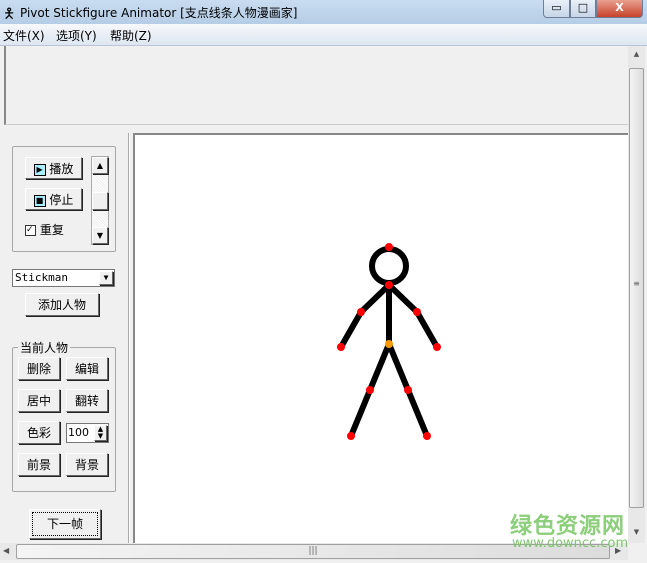  What do you see at coordinates (30, 230) in the screenshot?
I see `check-icon: ✓` at bounding box center [30, 230].